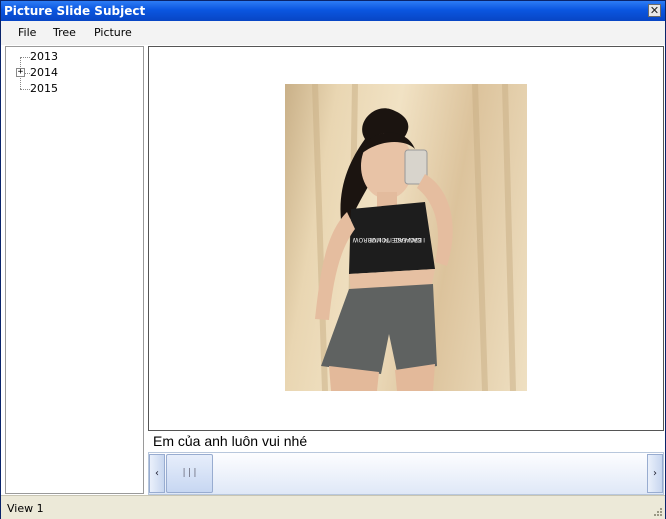 This screenshot has width=666, height=519. I want to click on status-bar: View 1, so click(333, 507).